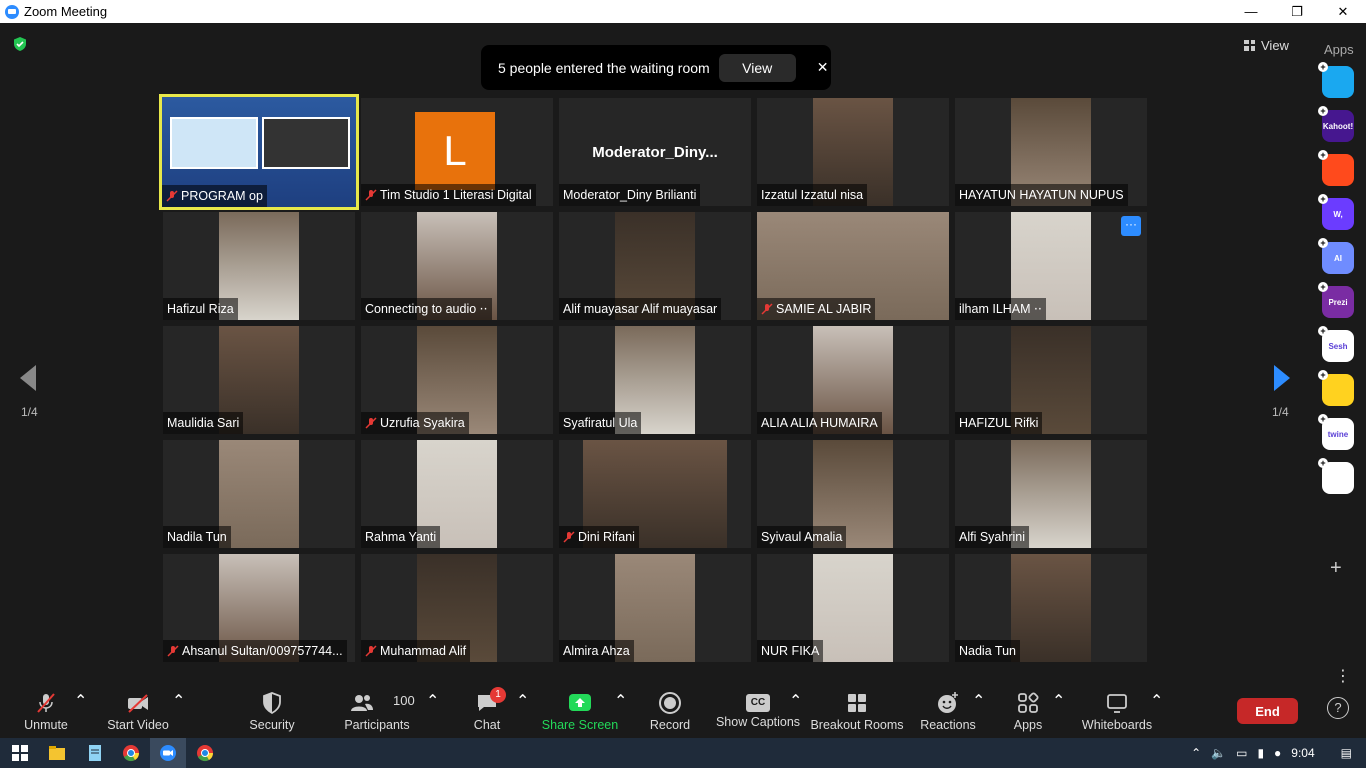 This screenshot has width=1366, height=768. I want to click on zoom-taskbar-active, so click(168, 753).